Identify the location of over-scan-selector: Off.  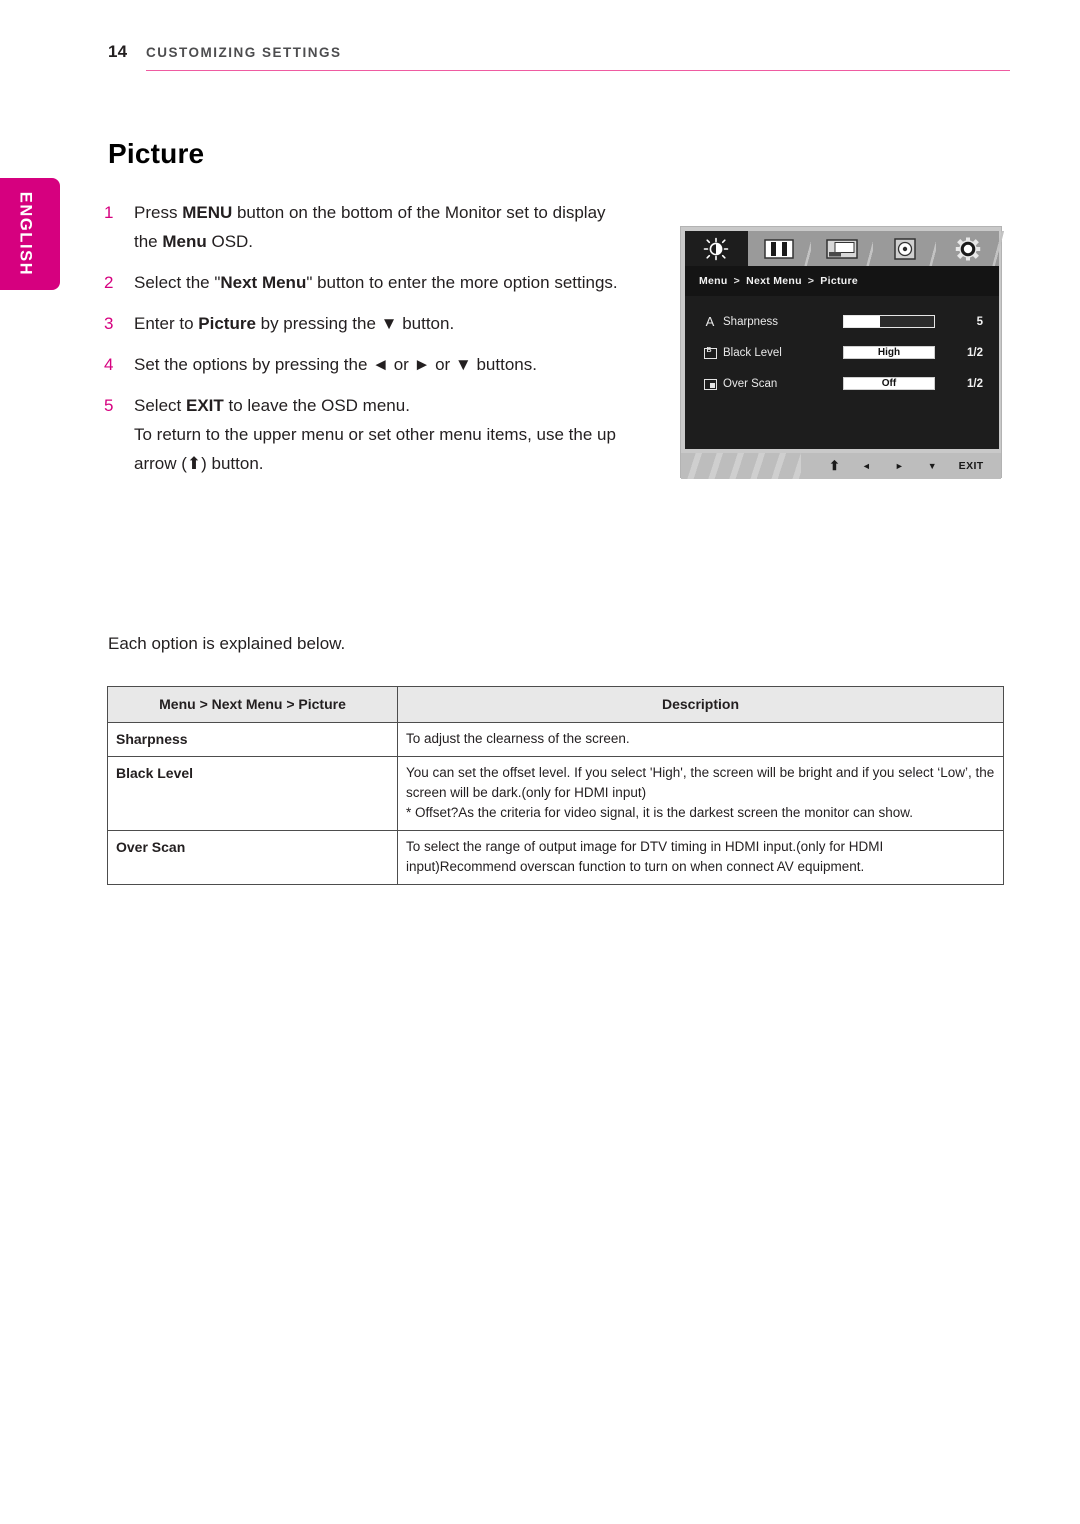
(893, 383).